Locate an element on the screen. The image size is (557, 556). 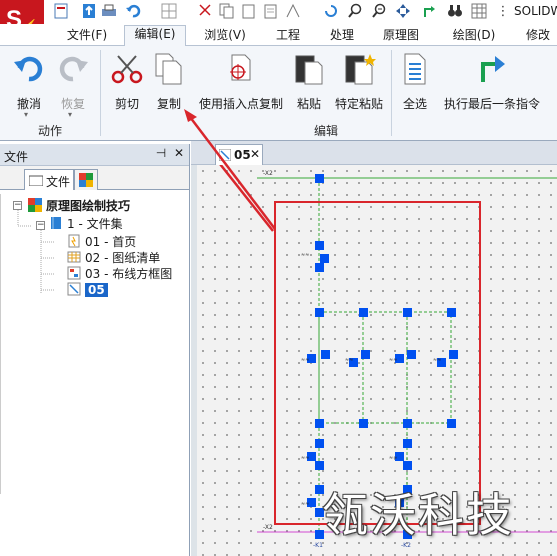
document-tab-05: 05 ✕ is located at coordinates (239, 154).